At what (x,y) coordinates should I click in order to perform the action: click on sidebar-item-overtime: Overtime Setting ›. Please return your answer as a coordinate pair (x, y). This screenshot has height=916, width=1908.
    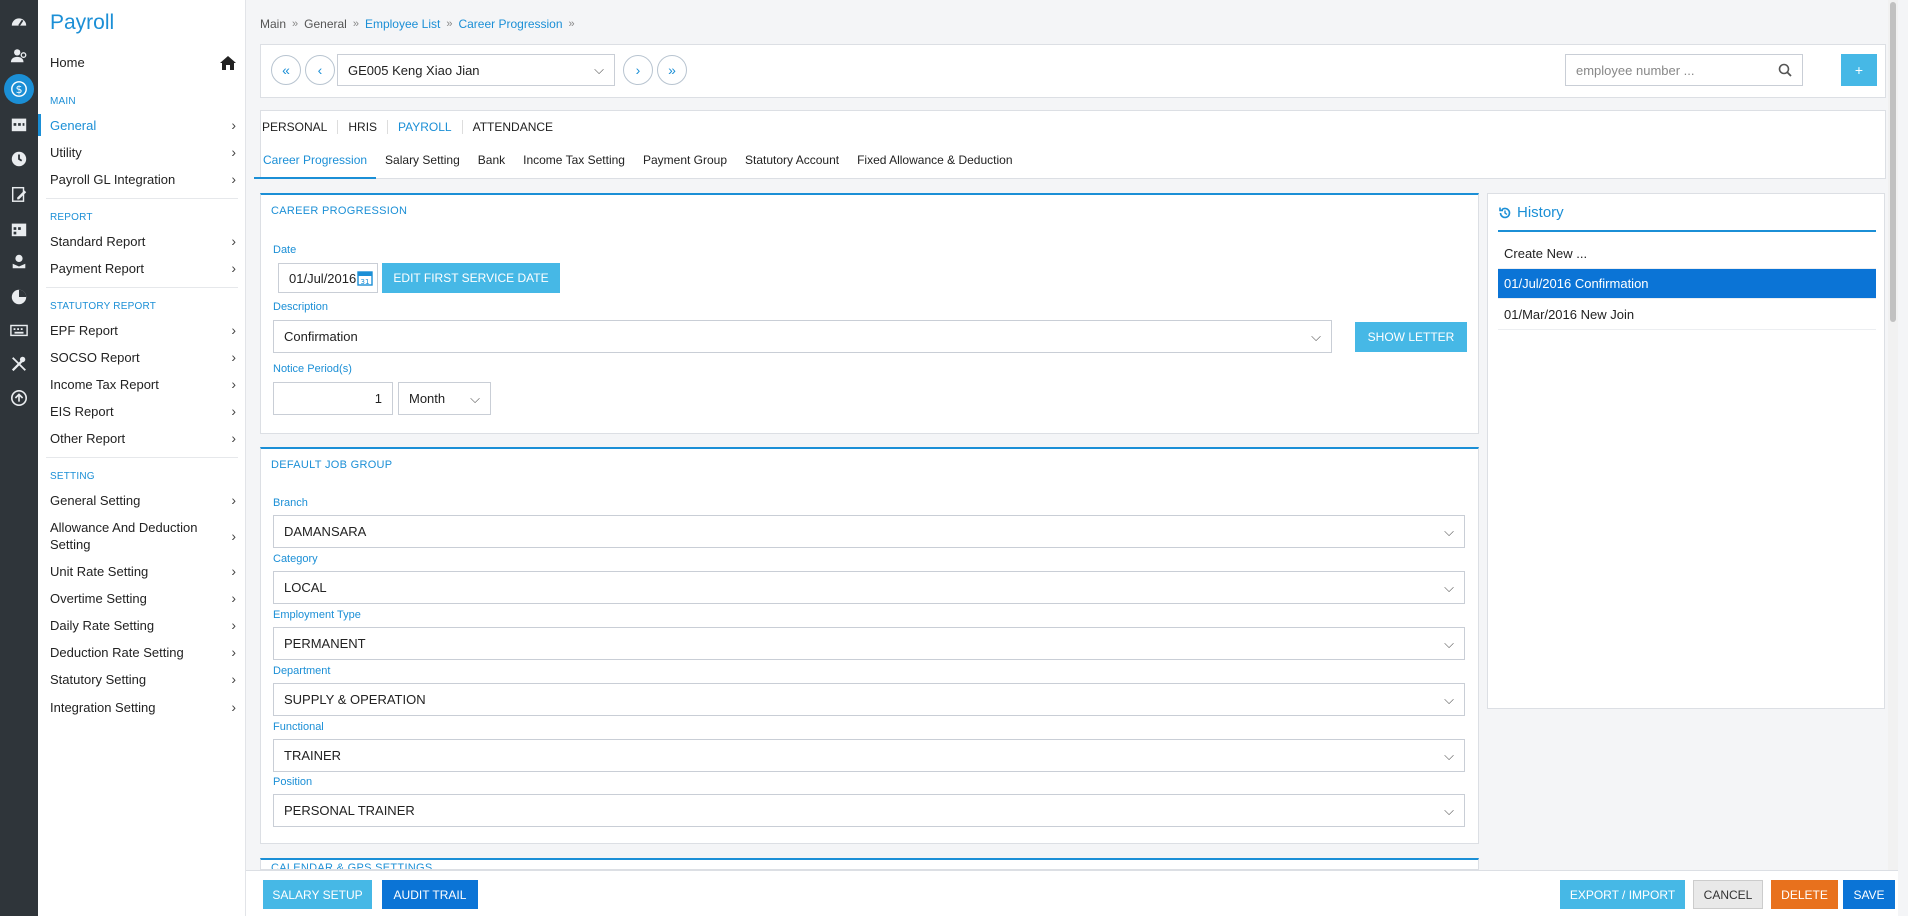
    Looking at the image, I should click on (143, 598).